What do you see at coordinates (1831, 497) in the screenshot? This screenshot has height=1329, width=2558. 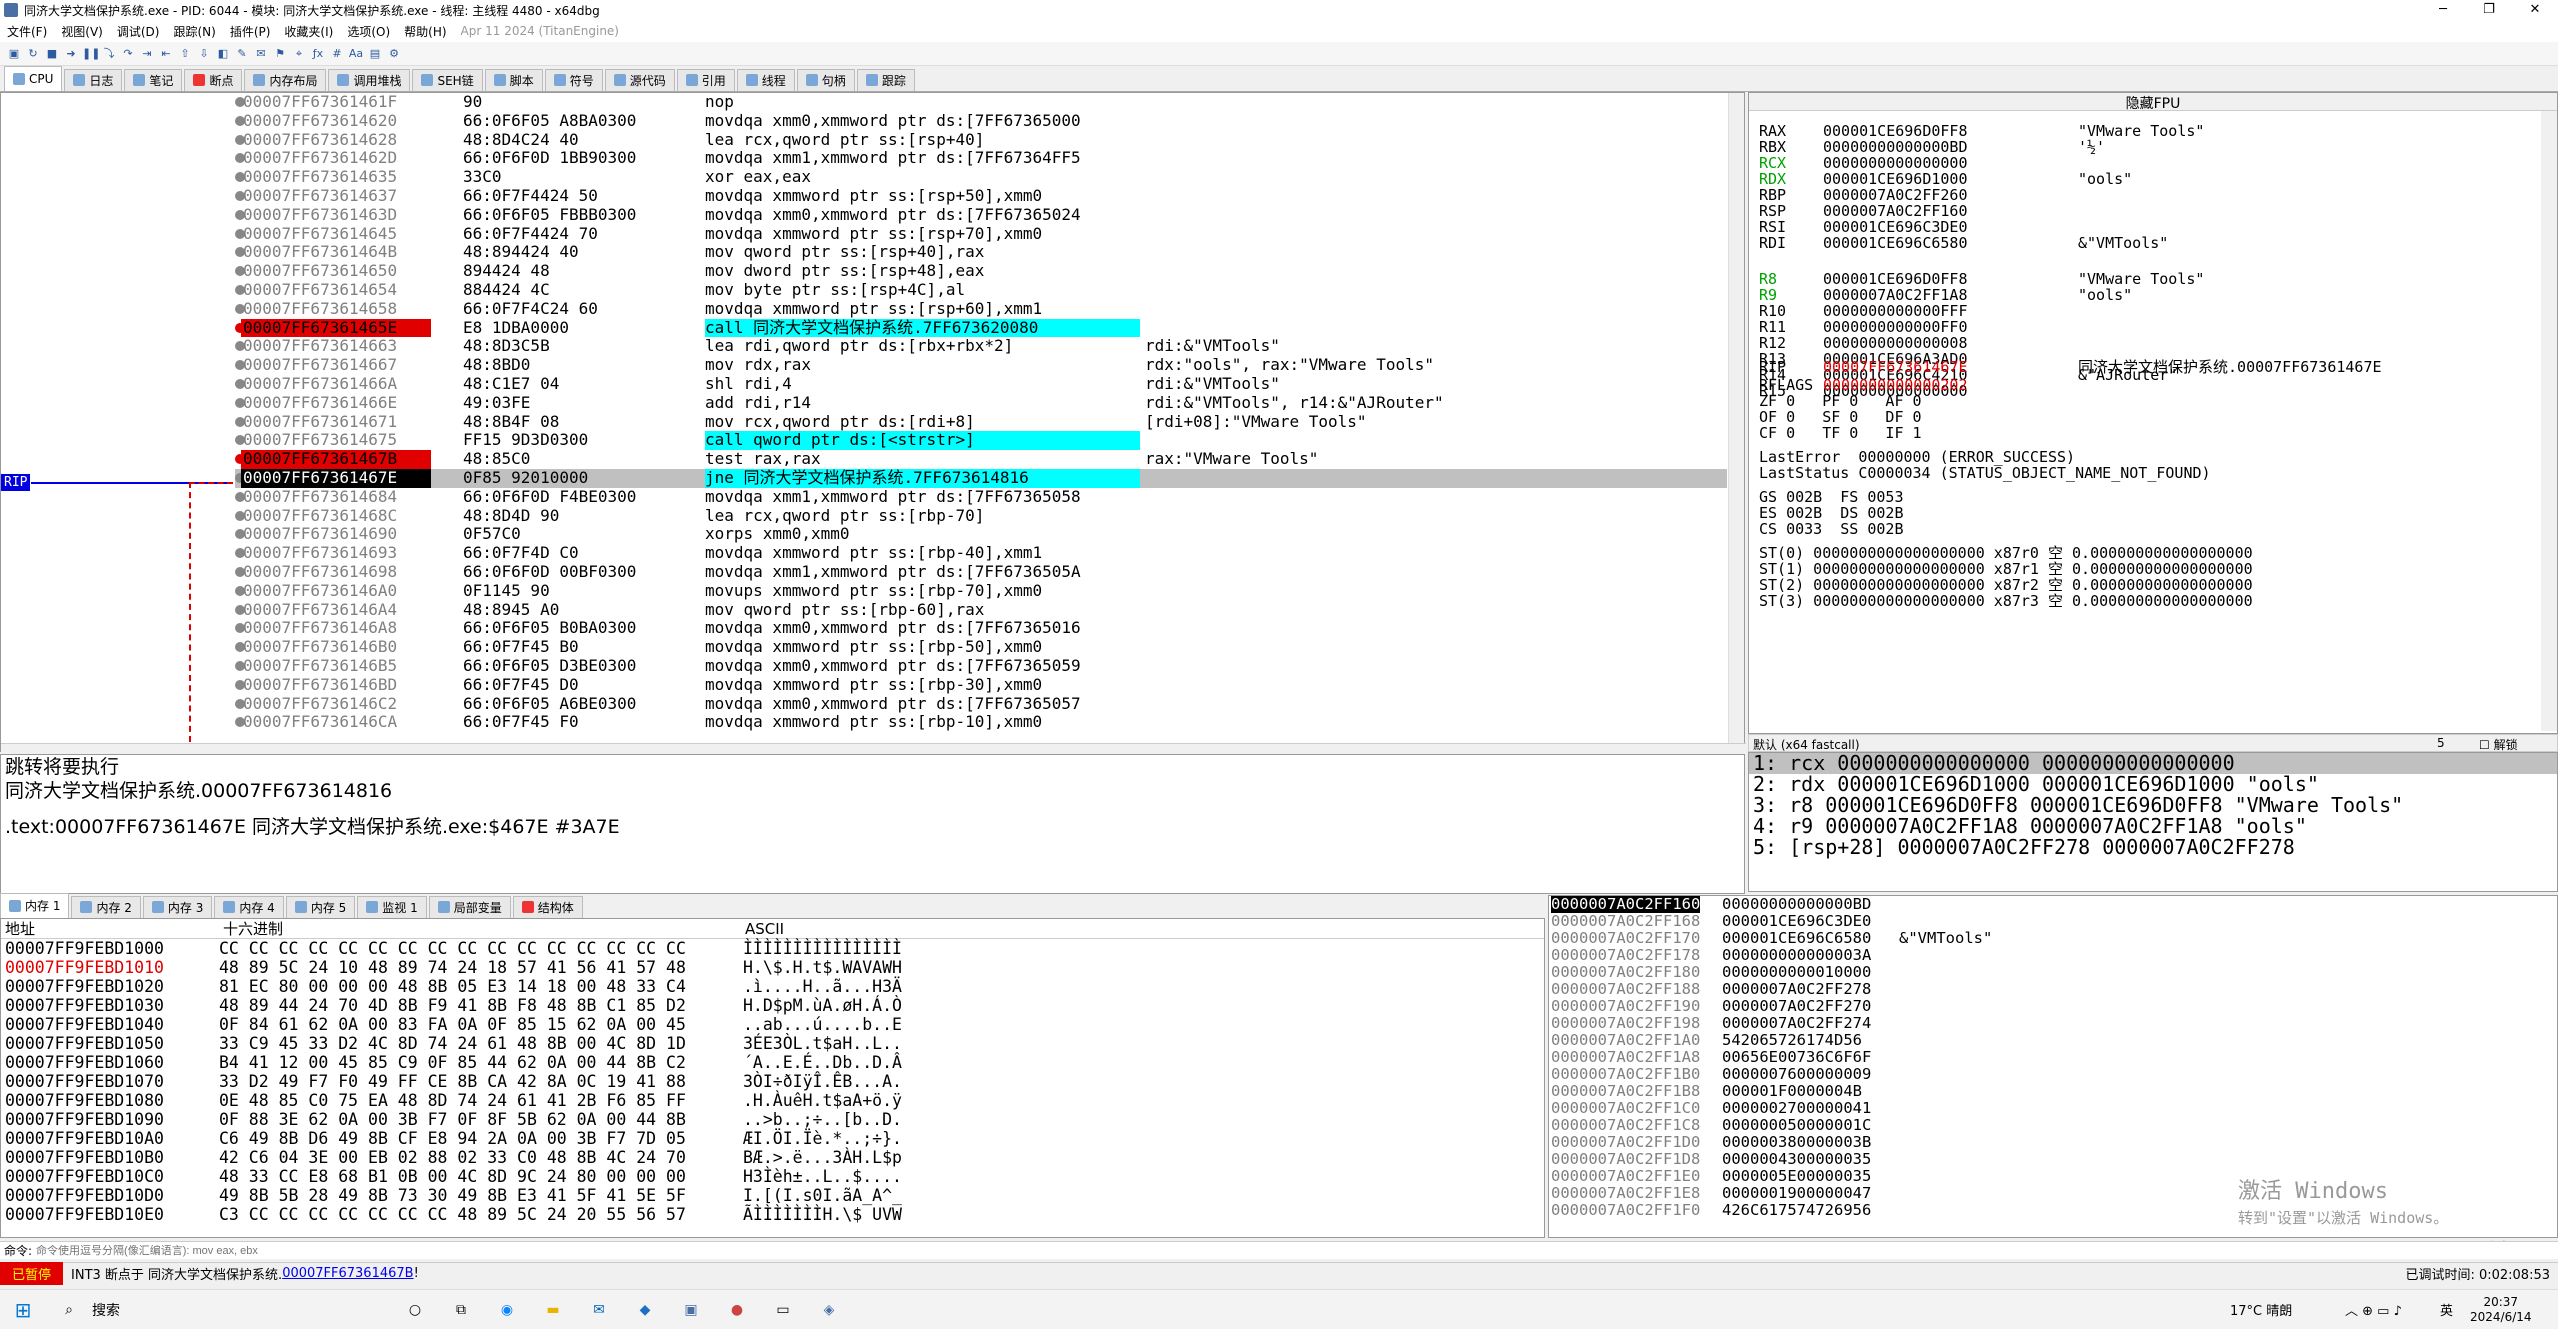 I see `segment-row: GS 002B FS 0053` at bounding box center [1831, 497].